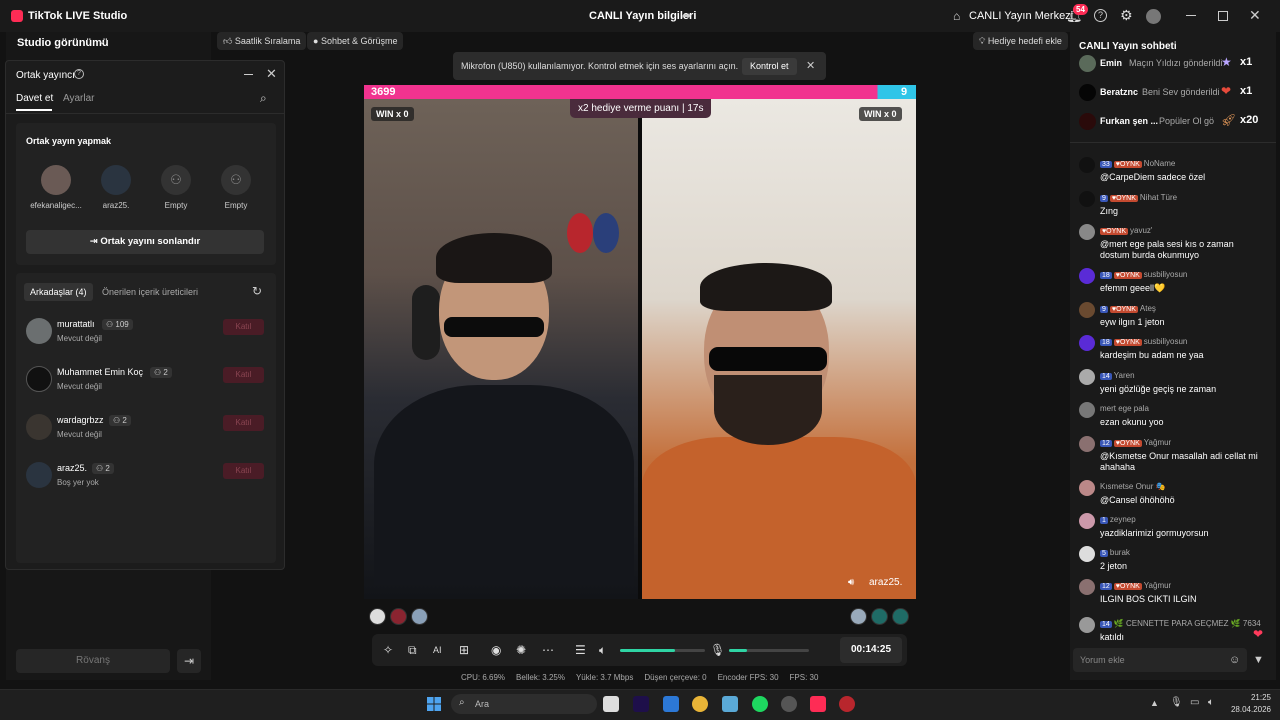  I want to click on tab-suggested: Önerilen içerik üreticileri, so click(150, 292).